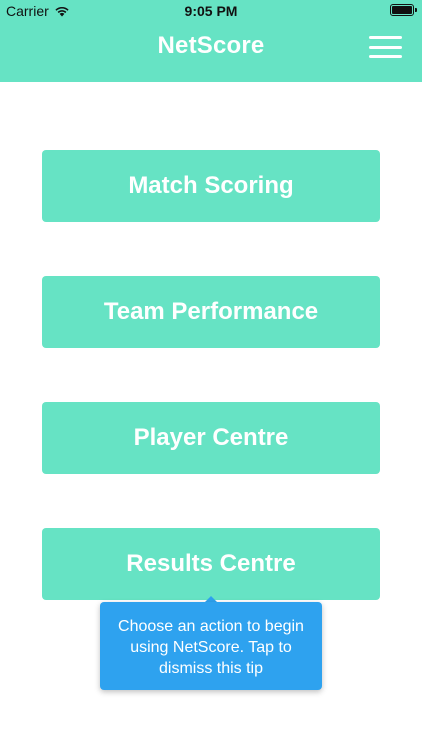 The image size is (422, 750). What do you see at coordinates (211, 45) in the screenshot?
I see `app-title: NetScore` at bounding box center [211, 45].